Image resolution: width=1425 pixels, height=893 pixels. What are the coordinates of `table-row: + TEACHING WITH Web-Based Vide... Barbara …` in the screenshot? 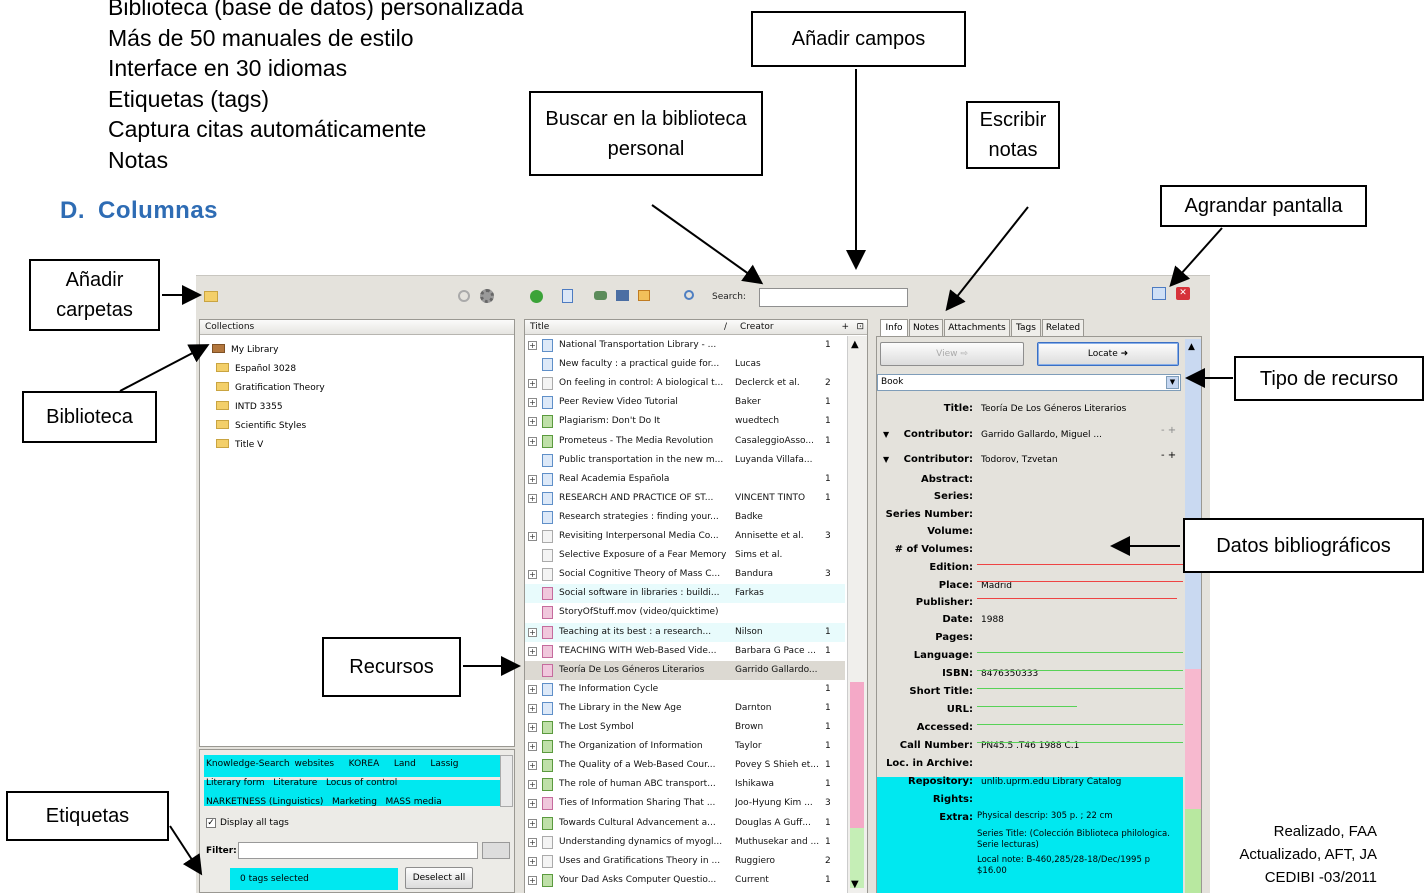 It's located at (685, 651).